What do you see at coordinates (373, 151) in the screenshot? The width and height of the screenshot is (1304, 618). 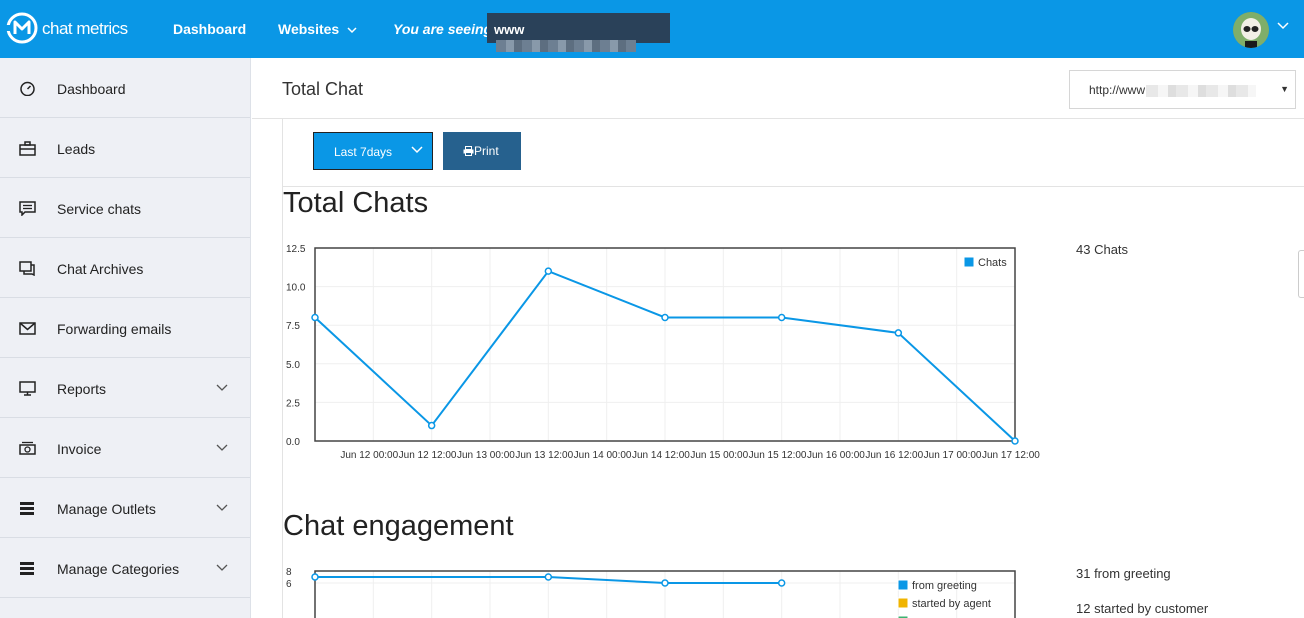 I see `date-range-dropdown: Last 7days` at bounding box center [373, 151].